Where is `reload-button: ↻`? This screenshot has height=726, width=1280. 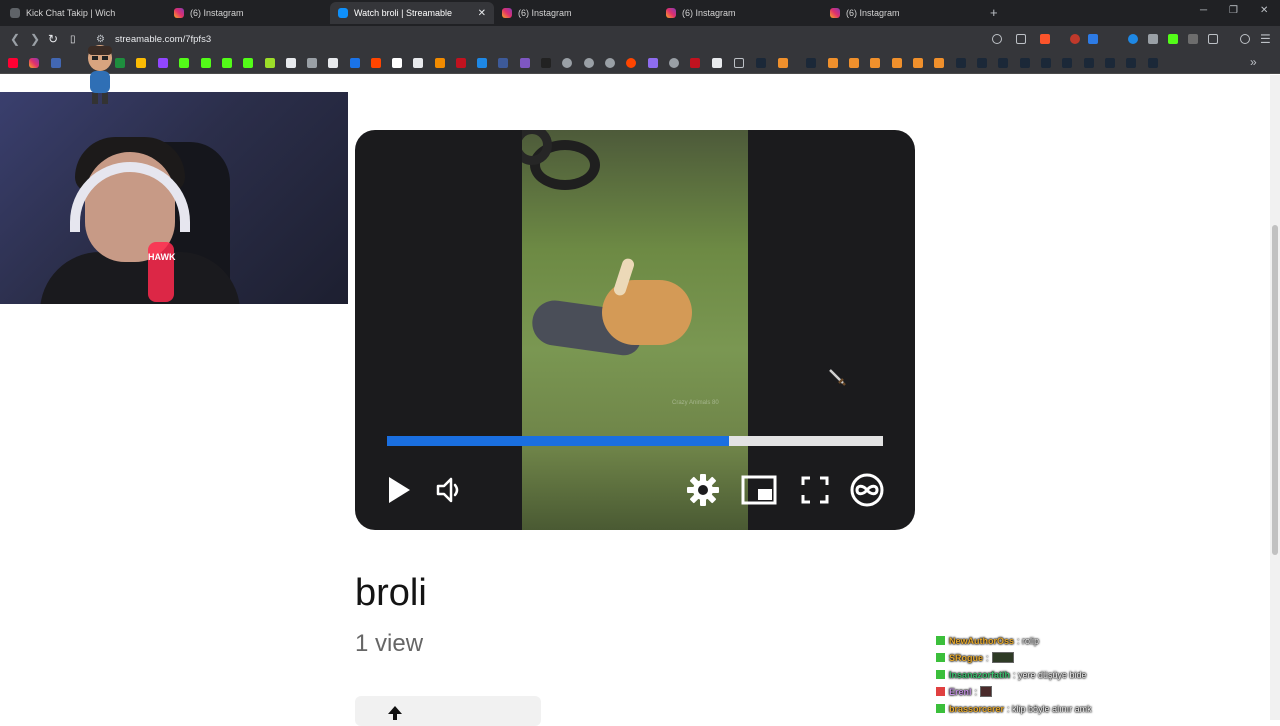 reload-button: ↻ is located at coordinates (53, 39).